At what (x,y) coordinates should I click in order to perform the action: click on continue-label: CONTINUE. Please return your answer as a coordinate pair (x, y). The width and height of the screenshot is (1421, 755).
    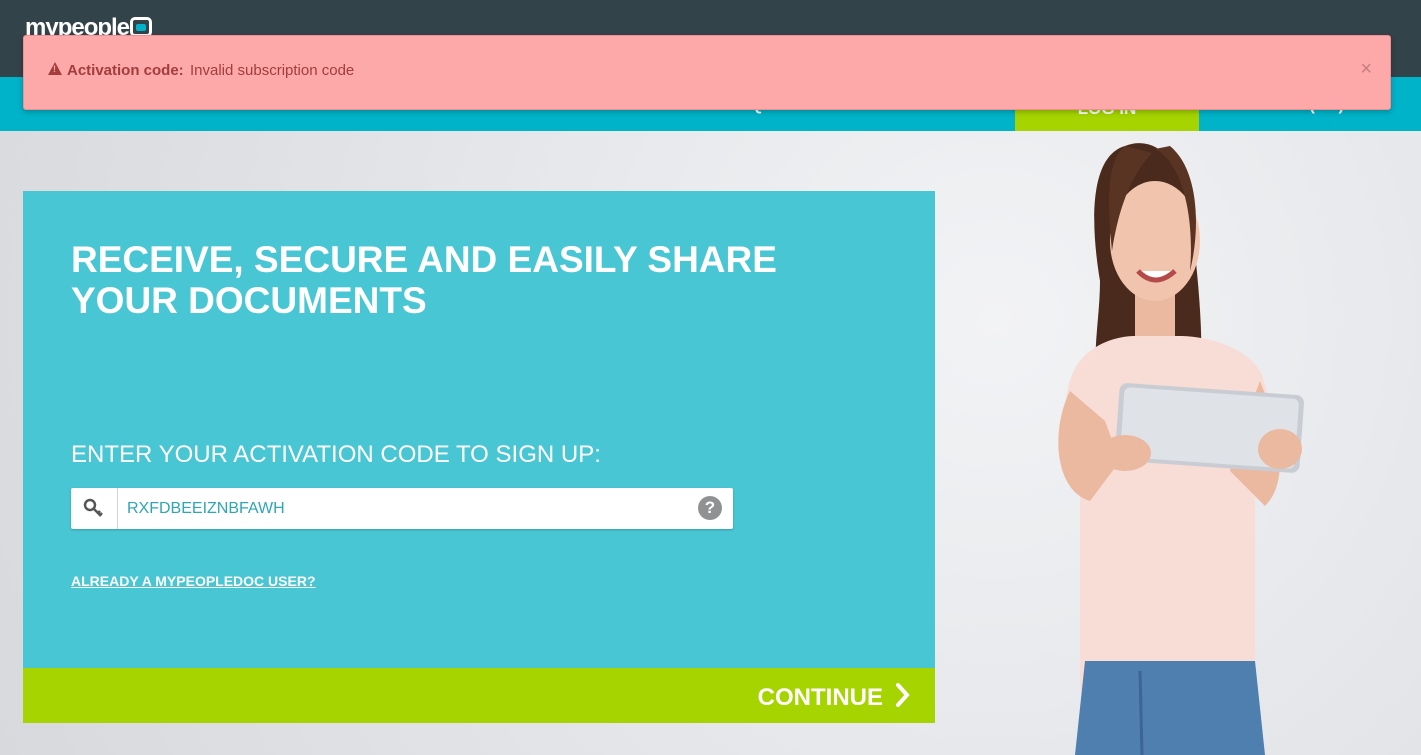
    Looking at the image, I should click on (820, 697).